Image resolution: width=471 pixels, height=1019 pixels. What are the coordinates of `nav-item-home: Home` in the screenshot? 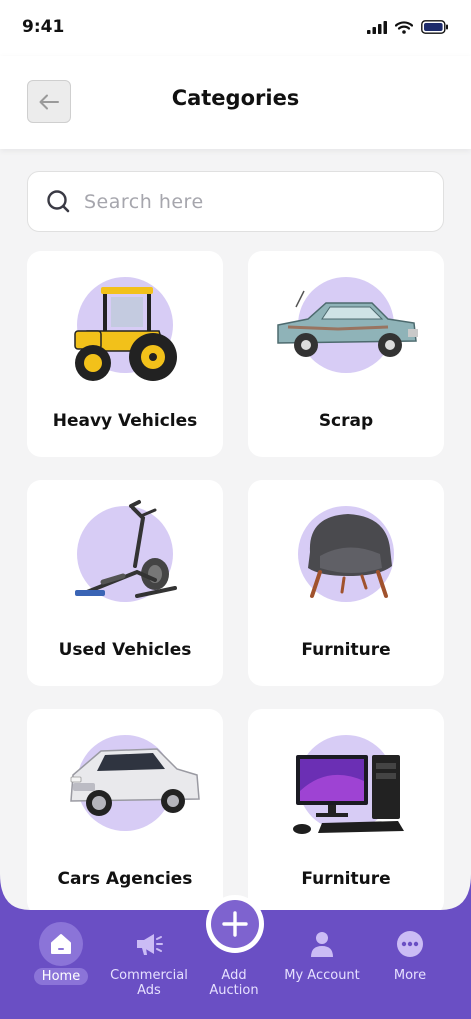 It's located at (61, 953).